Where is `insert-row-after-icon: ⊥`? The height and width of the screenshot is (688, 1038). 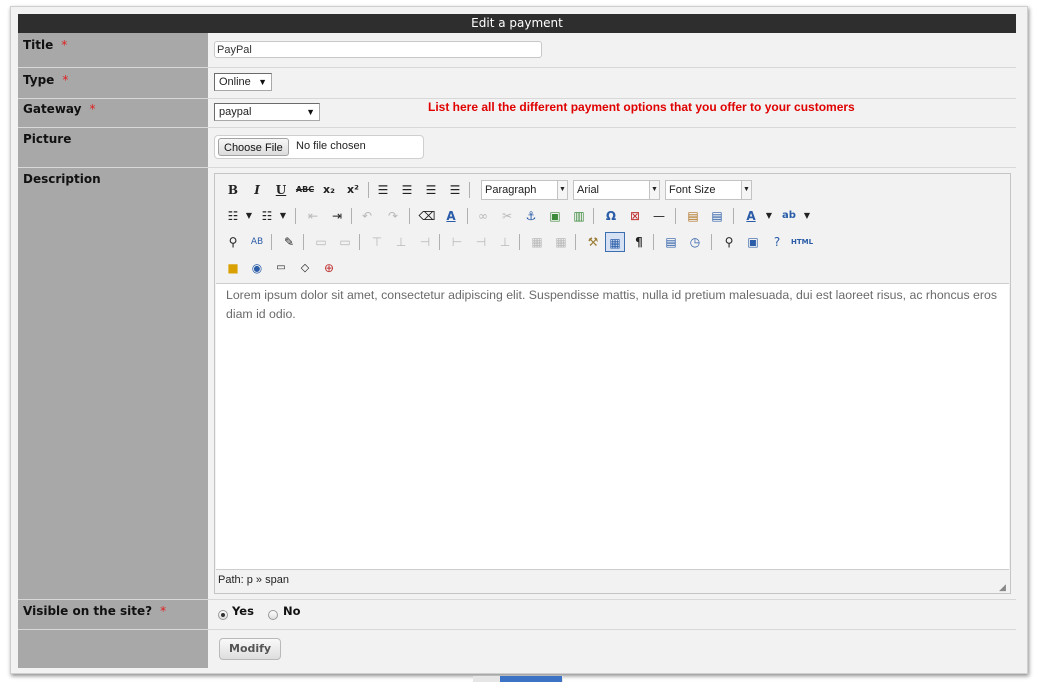 insert-row-after-icon: ⊥ is located at coordinates (401, 242).